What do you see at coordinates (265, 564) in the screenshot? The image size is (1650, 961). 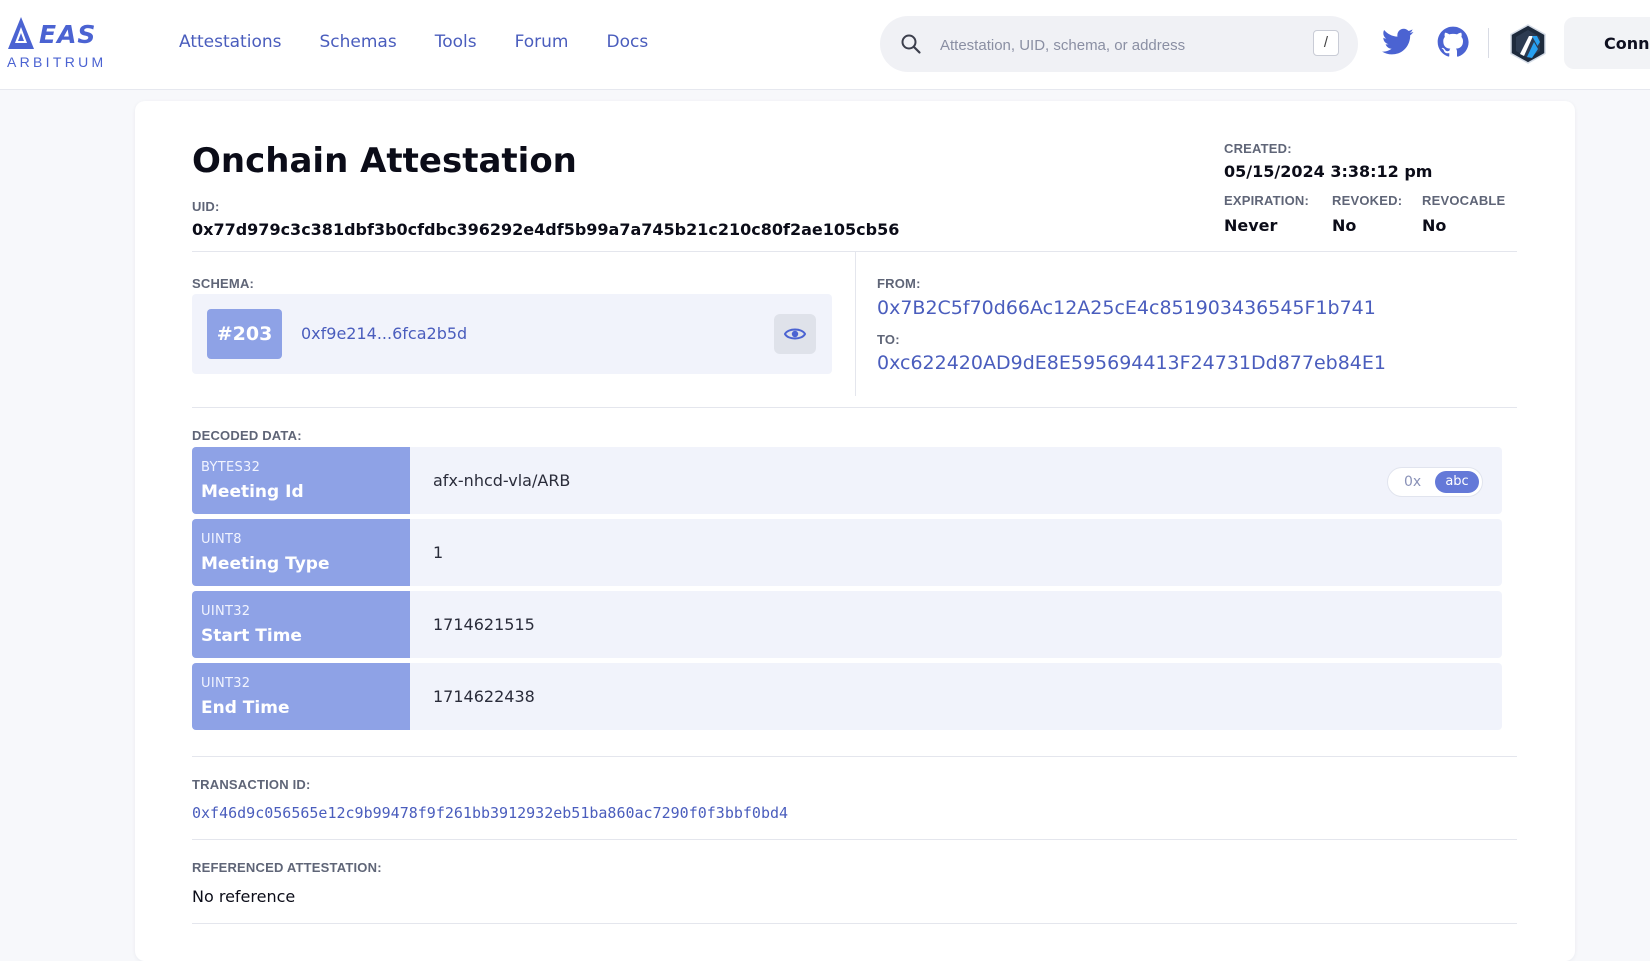 I see `field-name: Meeting Type` at bounding box center [265, 564].